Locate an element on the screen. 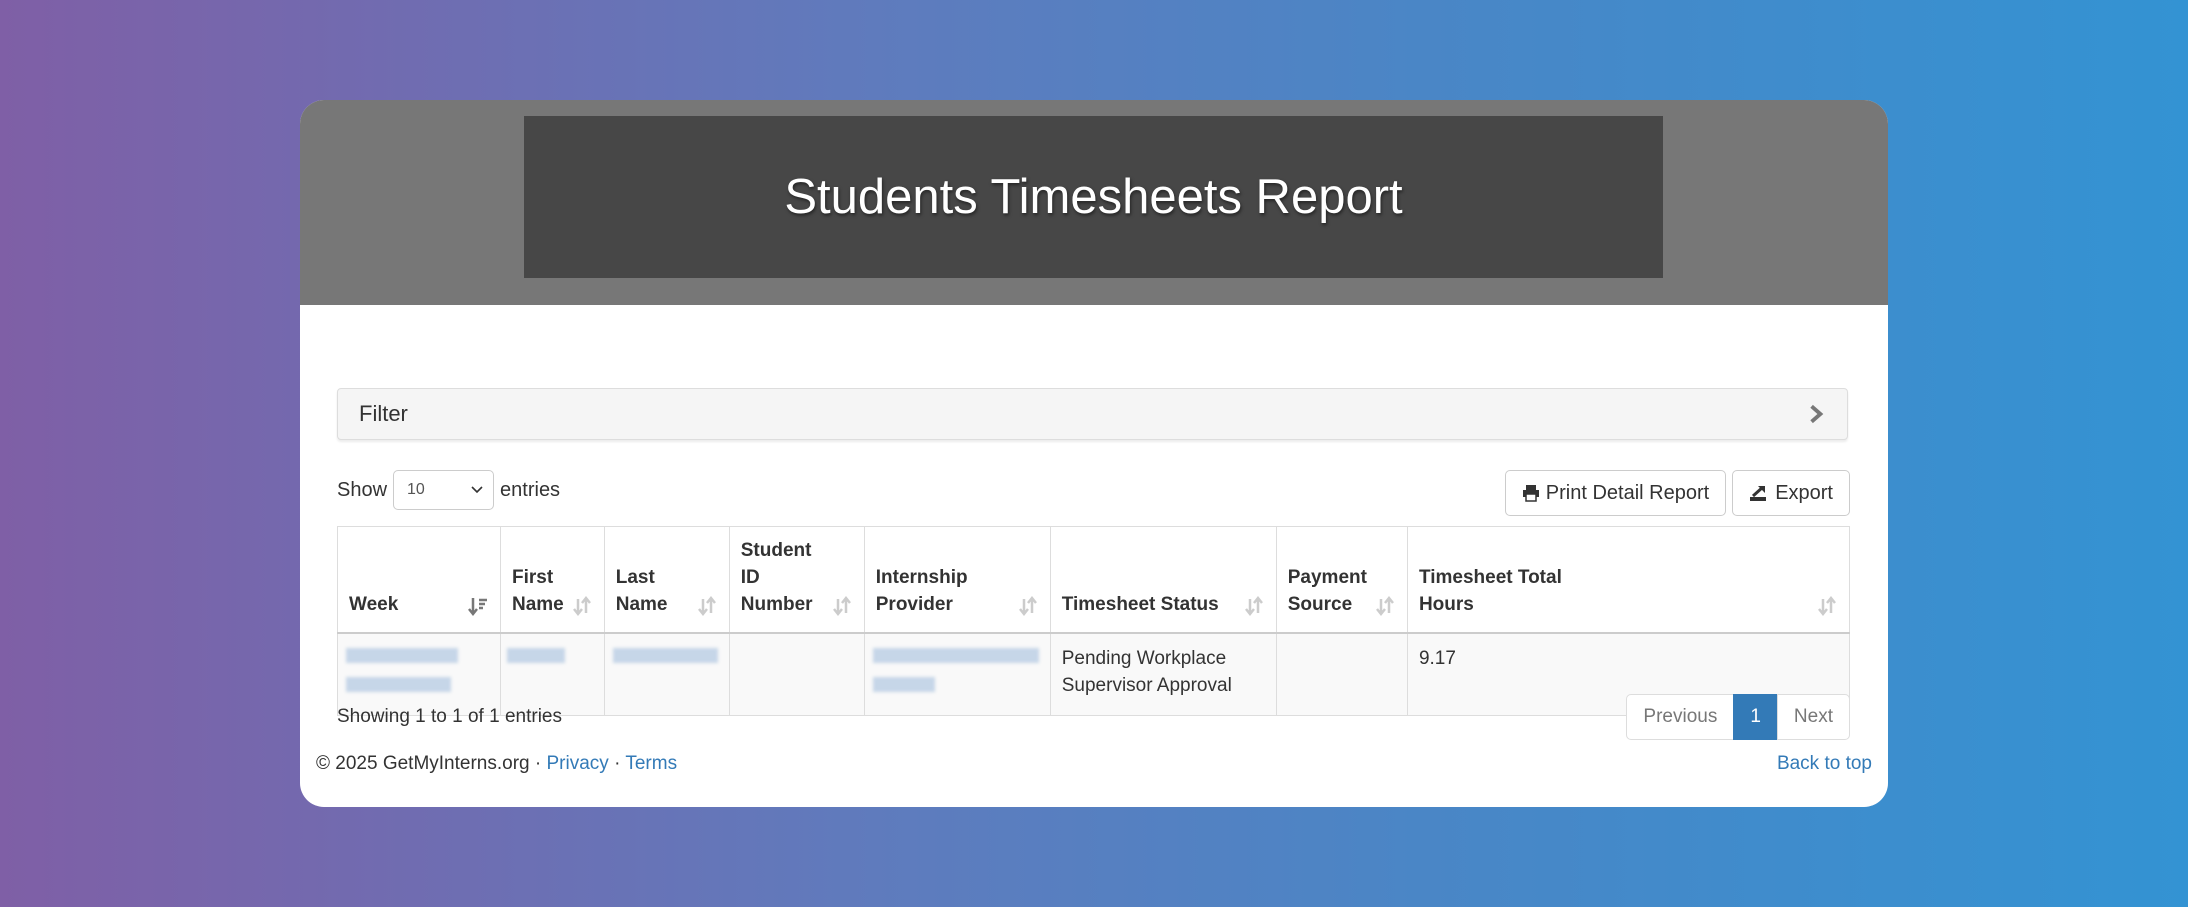 This screenshot has width=2188, height=907. column-header-first-name: First Name is located at coordinates (552, 580).